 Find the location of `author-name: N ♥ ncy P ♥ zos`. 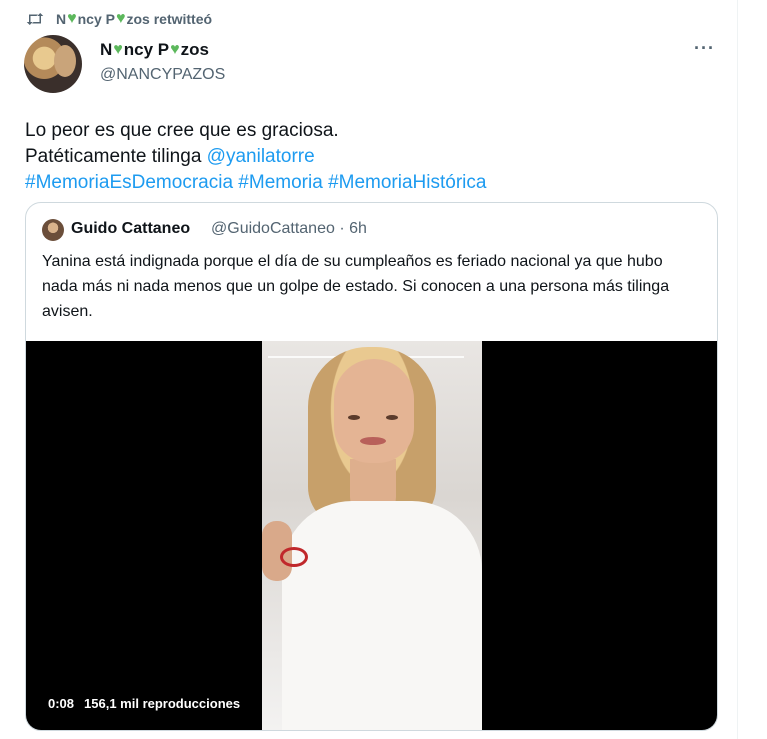

author-name: N ♥ ncy P ♥ zos is located at coordinates (154, 50).